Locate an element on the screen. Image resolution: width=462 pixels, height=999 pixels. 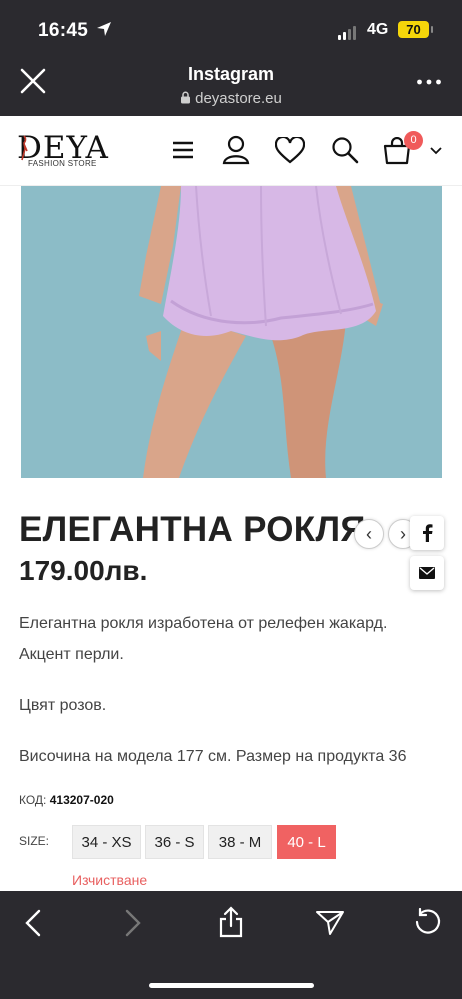
product-title: ЕЛЕГАНТНА РОКЛЯ is located at coordinates (192, 529).